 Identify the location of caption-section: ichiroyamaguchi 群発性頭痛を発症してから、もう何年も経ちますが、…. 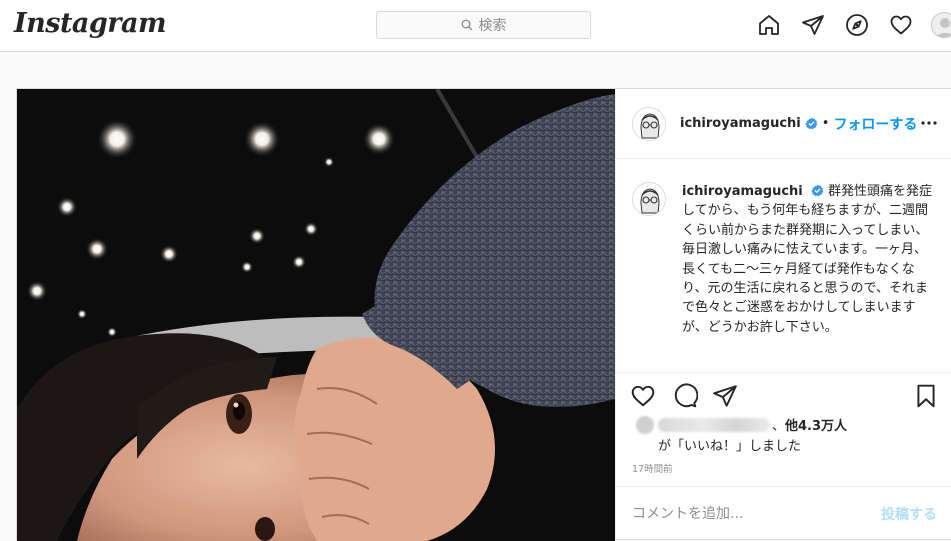
(783, 265).